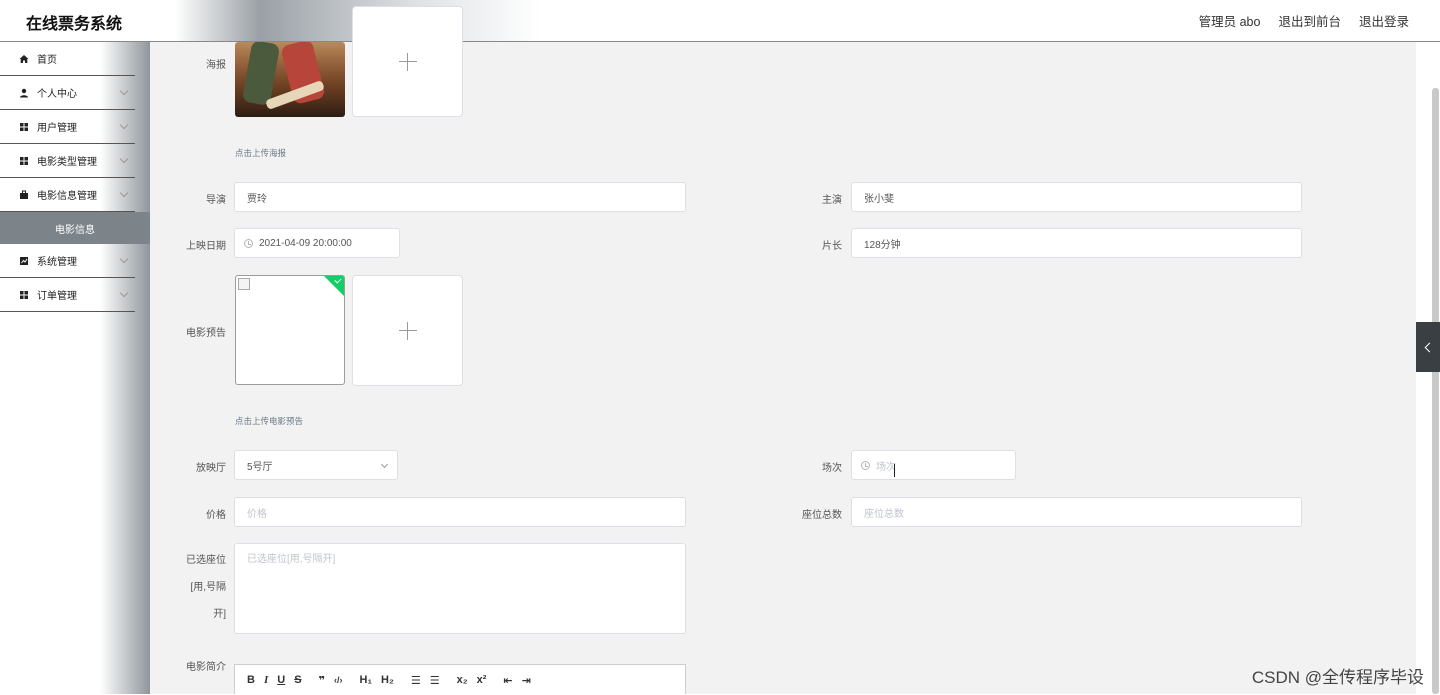 This screenshot has height=695, width=1440. What do you see at coordinates (832, 468) in the screenshot?
I see `session-label: 场次` at bounding box center [832, 468].